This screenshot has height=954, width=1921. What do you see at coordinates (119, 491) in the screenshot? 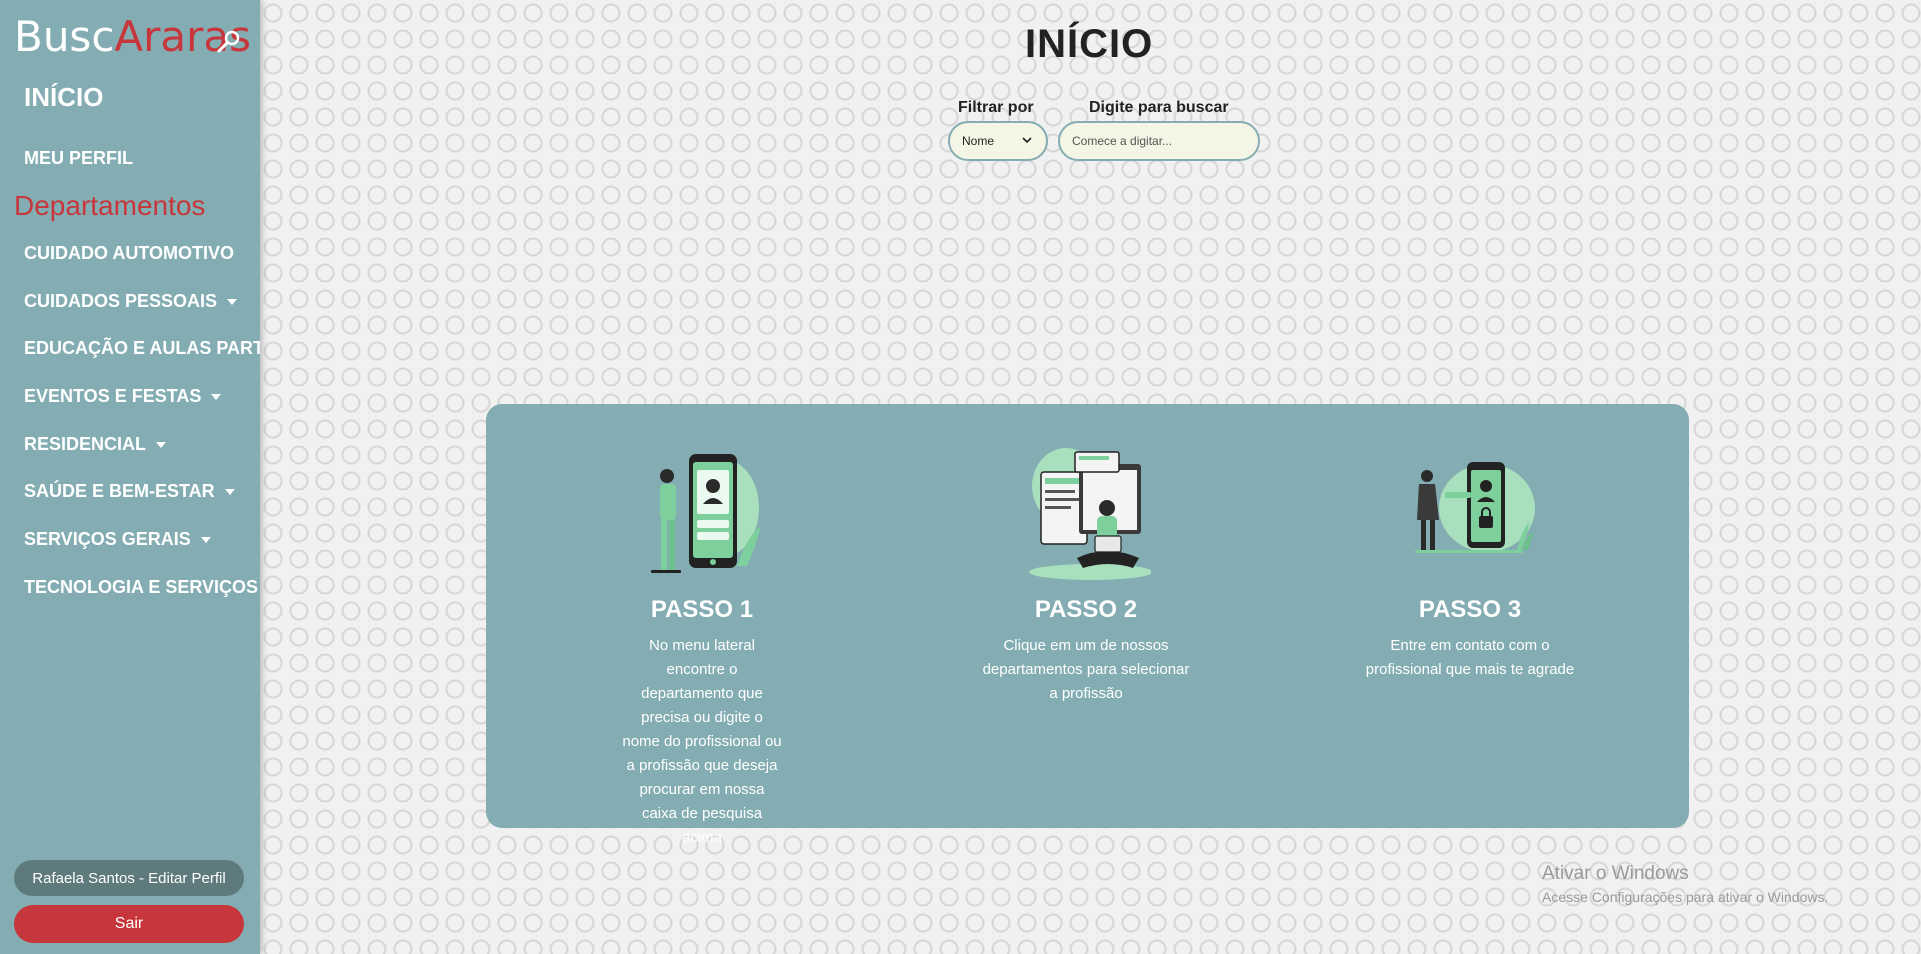
I see `department-label: SAÚDE E BEM-ESTAR` at bounding box center [119, 491].